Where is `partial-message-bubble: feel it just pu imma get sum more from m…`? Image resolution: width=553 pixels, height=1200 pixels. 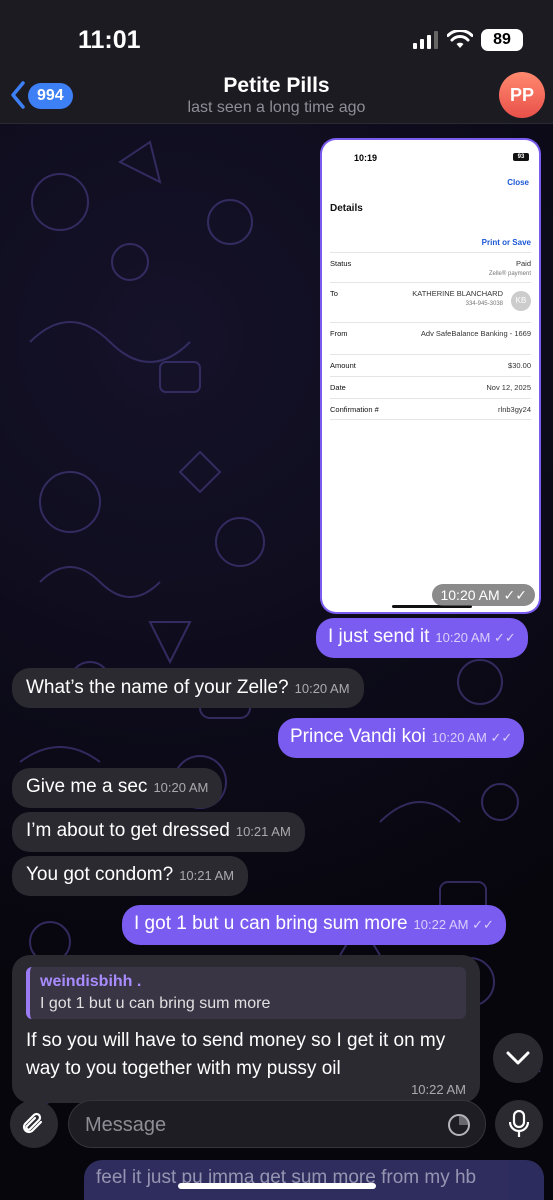
partial-message-bubble: feel it just pu imma get sum more from m… is located at coordinates (314, 1180).